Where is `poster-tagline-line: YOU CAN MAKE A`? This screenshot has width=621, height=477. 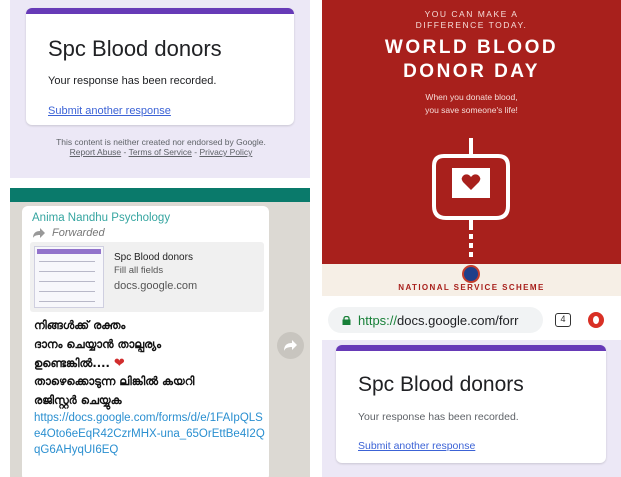
poster-tagline-line: YOU CAN MAKE A is located at coordinates (471, 14).